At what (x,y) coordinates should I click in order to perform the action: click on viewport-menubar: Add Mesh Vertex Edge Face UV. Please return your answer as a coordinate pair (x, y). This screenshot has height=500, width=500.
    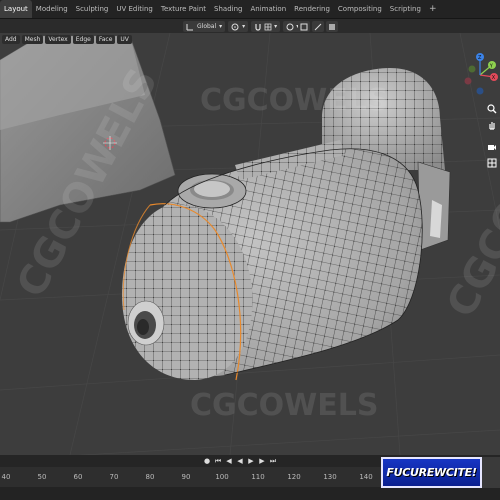
    Looking at the image, I should click on (67, 40).